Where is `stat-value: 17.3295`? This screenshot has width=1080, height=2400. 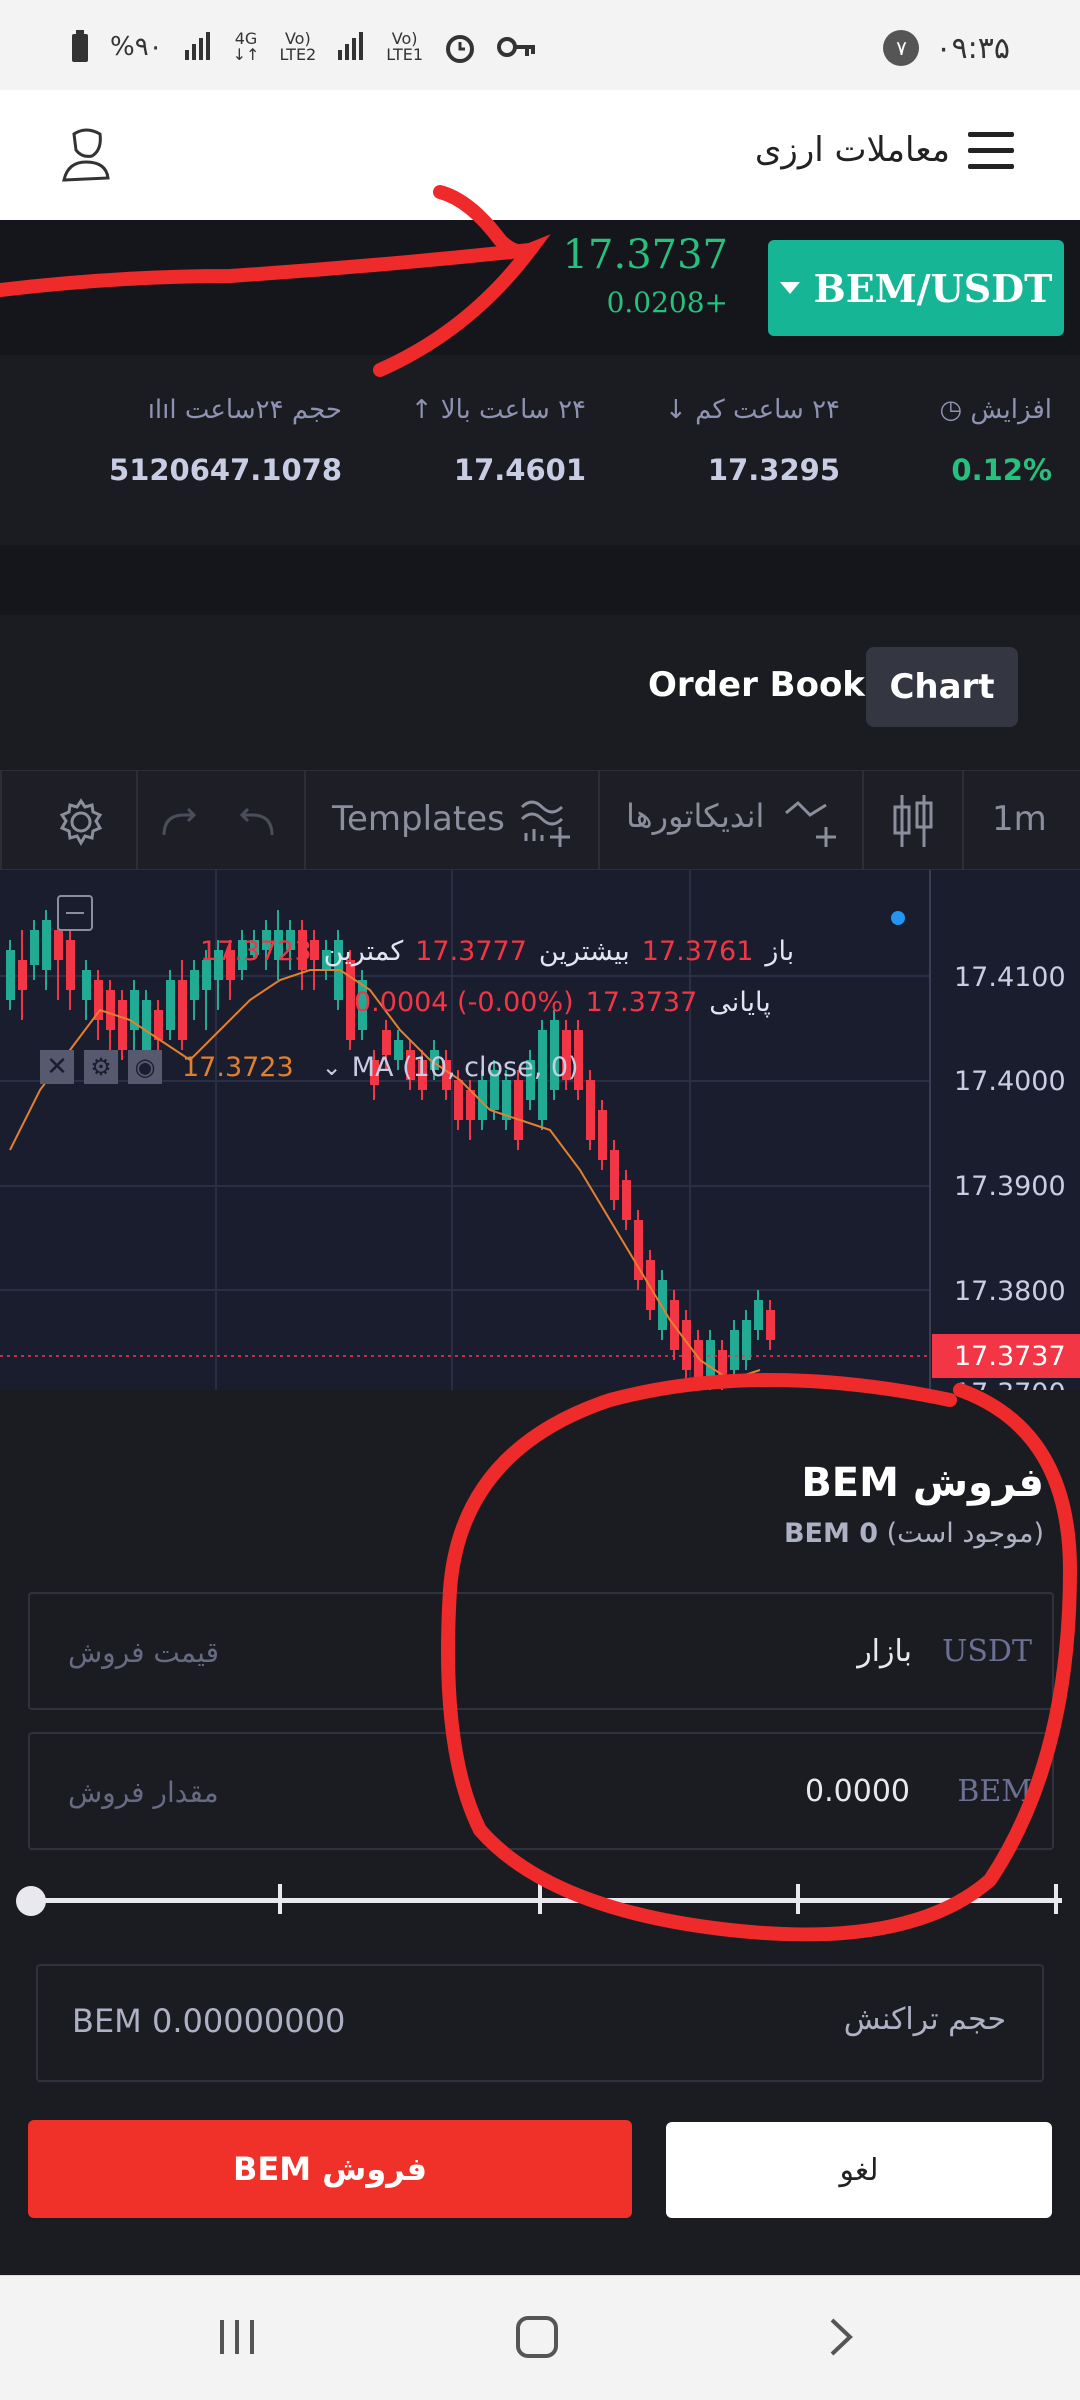
stat-value: 17.3295 is located at coordinates (773, 470).